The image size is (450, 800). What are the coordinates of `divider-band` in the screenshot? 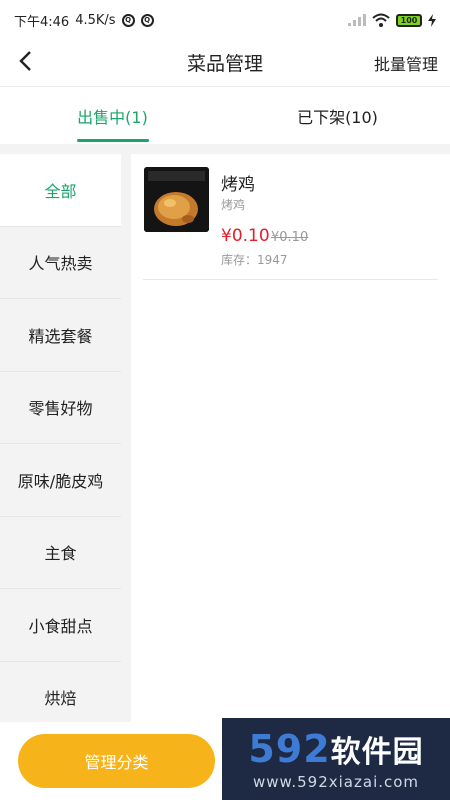 It's located at (225, 149).